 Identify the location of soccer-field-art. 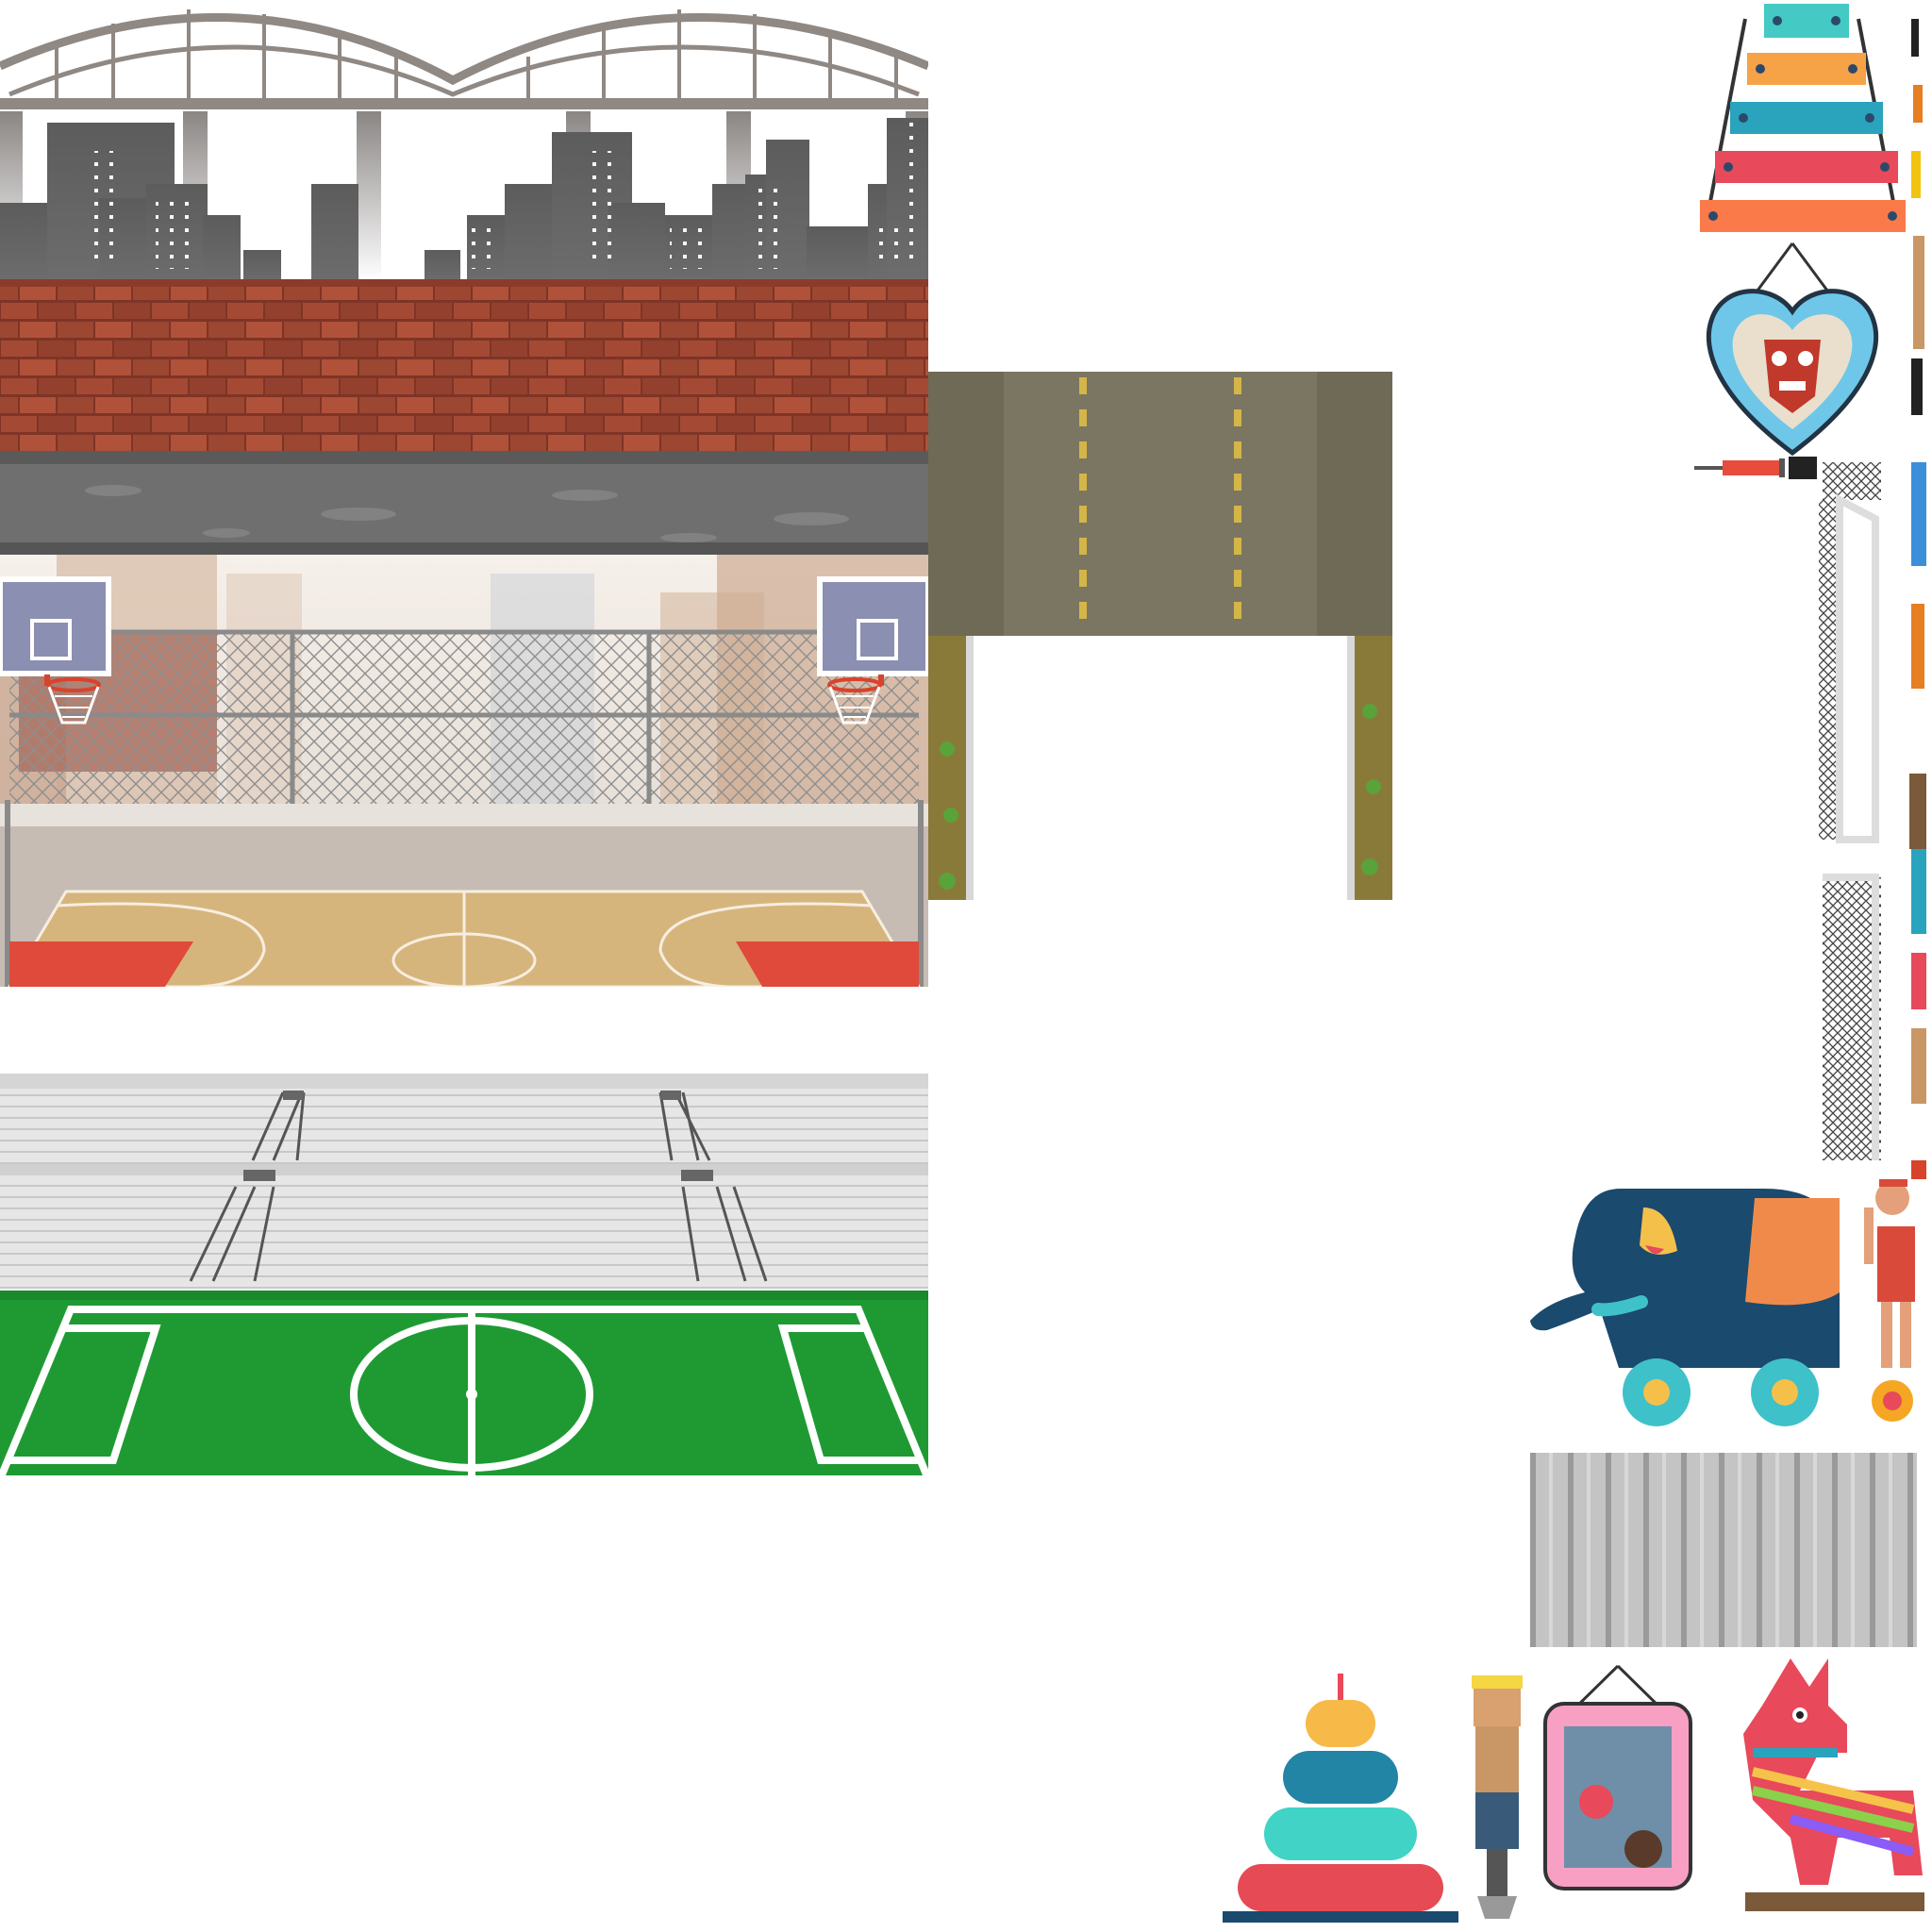
(464, 1385).